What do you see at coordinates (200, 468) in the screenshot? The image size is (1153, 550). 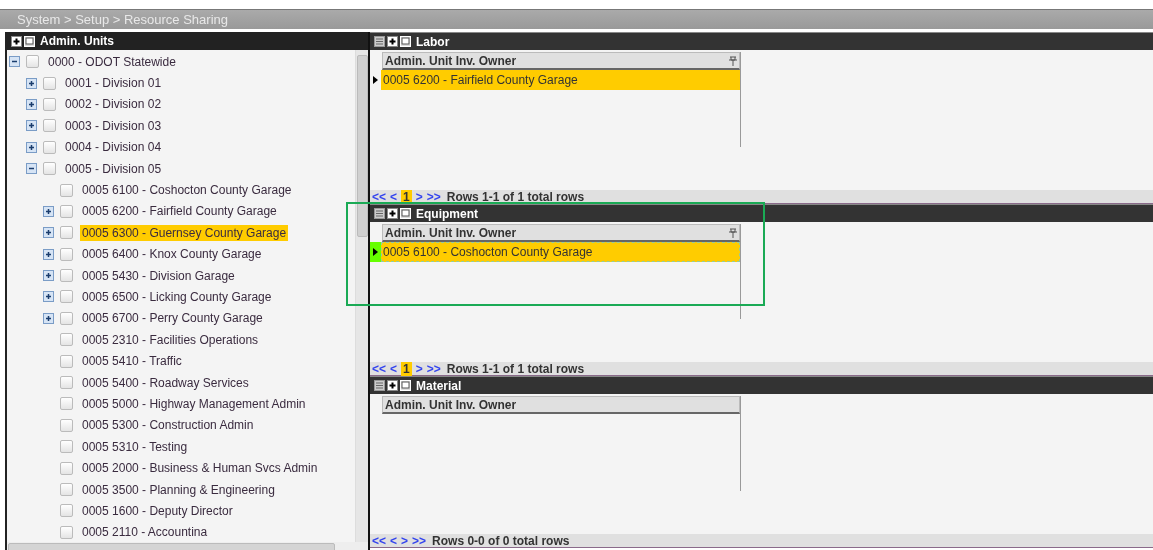 I see `tree-item: 0005 2000 - Business & Human Svcs Admin` at bounding box center [200, 468].